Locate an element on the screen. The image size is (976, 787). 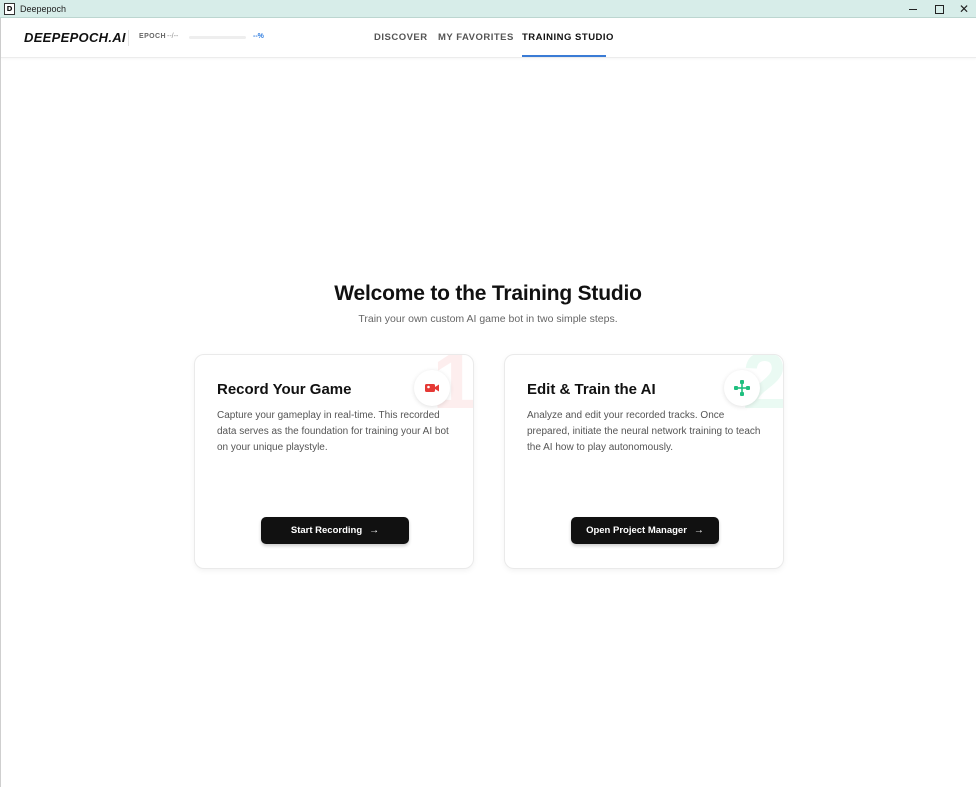
nav-discover: DISCOVER is located at coordinates (401, 37).